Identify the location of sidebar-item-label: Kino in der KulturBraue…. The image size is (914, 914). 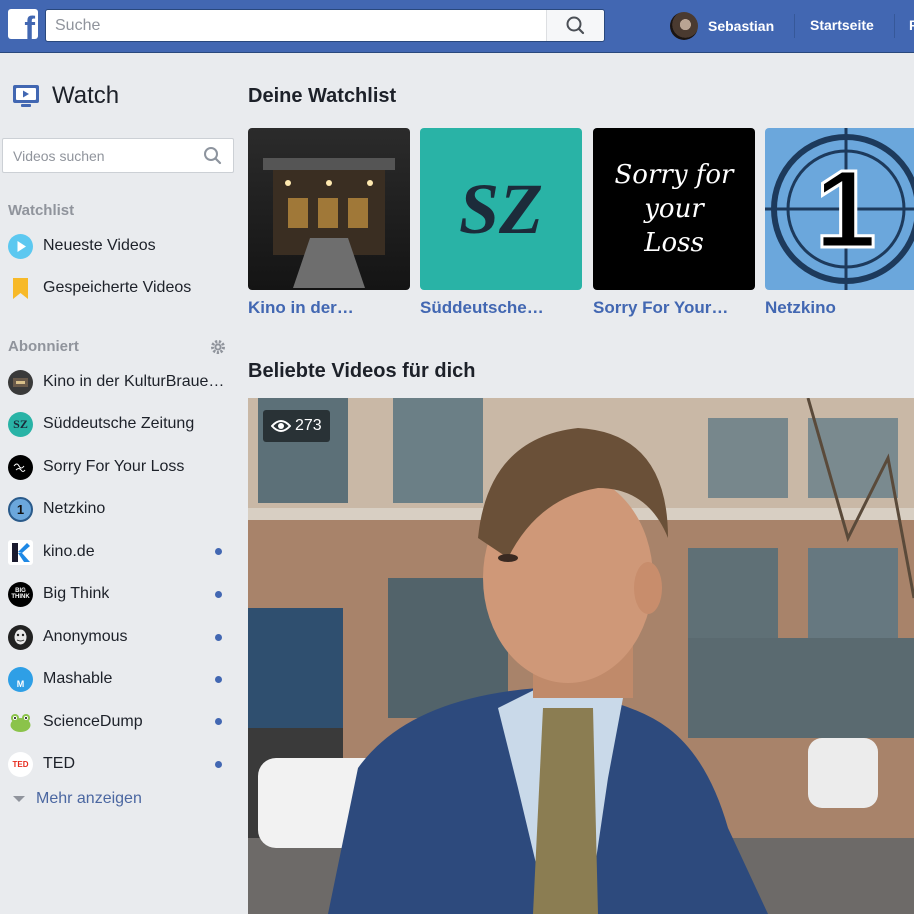
(134, 381).